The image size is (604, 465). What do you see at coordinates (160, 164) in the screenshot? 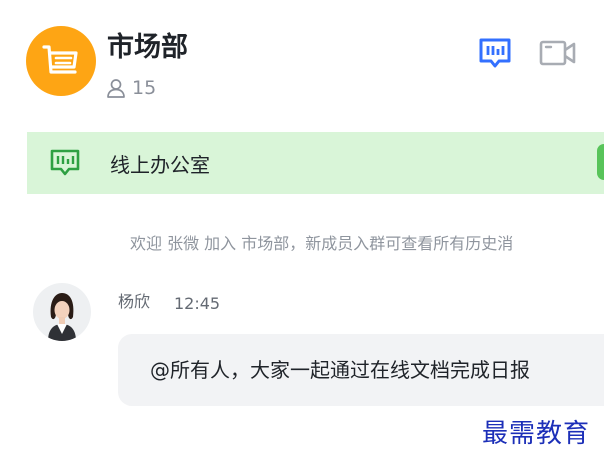
I see `banner-label: 线上办公室` at bounding box center [160, 164].